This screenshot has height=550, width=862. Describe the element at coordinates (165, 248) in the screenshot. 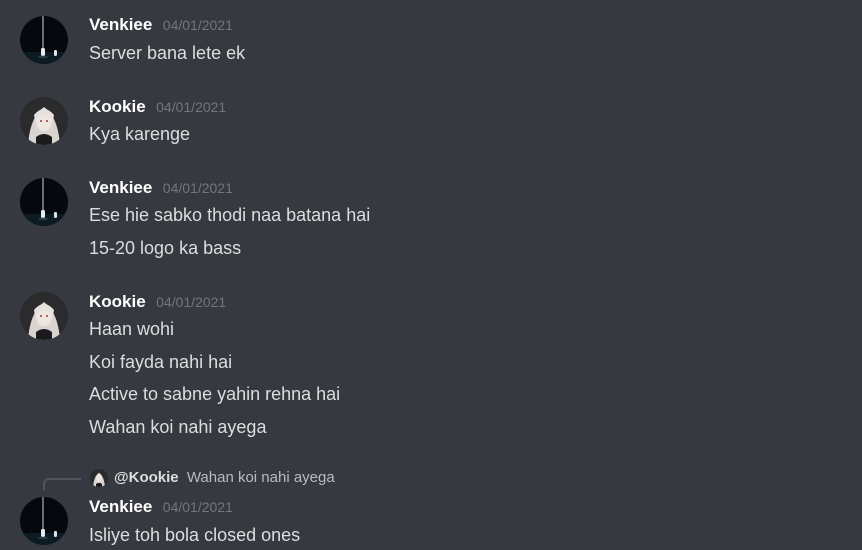

I see `message-text: 15-20 logo ka bass` at that location.